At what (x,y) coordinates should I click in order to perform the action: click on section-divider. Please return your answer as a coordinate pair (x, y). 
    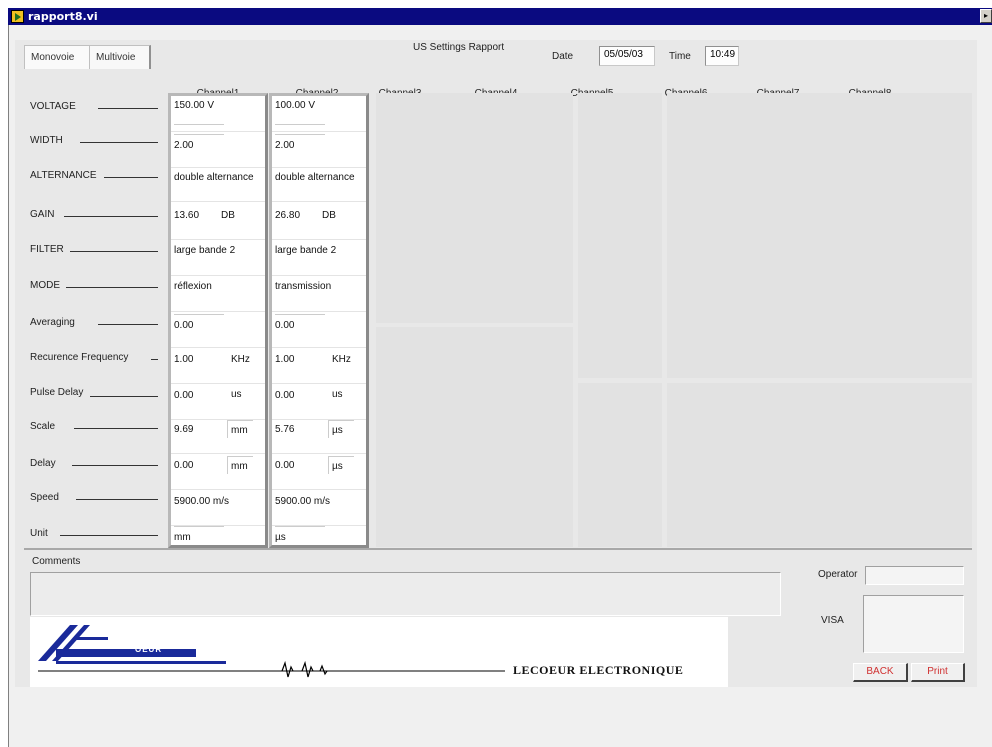
    Looking at the image, I should click on (498, 549).